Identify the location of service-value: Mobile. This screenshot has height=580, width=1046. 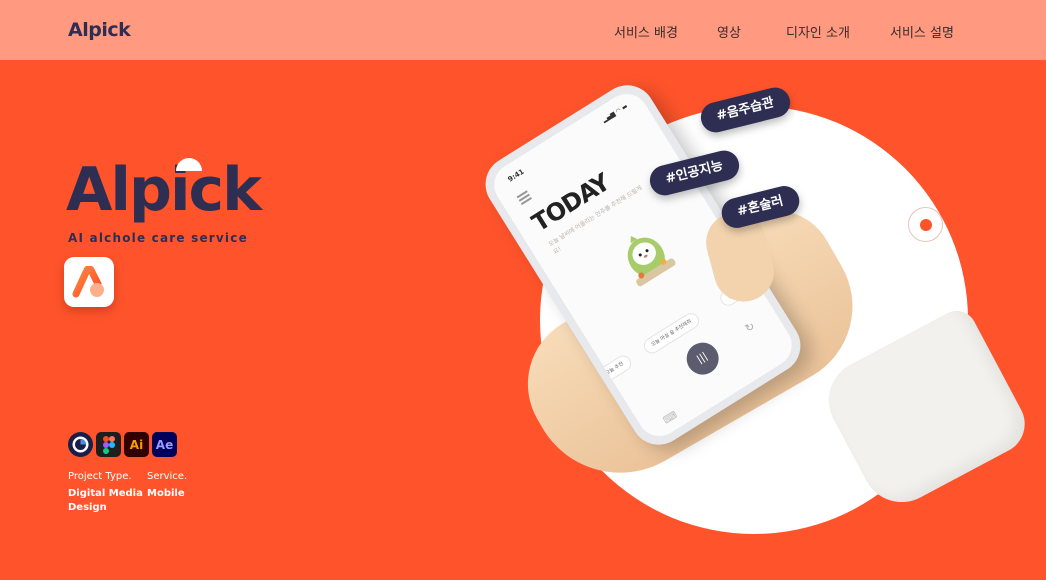
(166, 493).